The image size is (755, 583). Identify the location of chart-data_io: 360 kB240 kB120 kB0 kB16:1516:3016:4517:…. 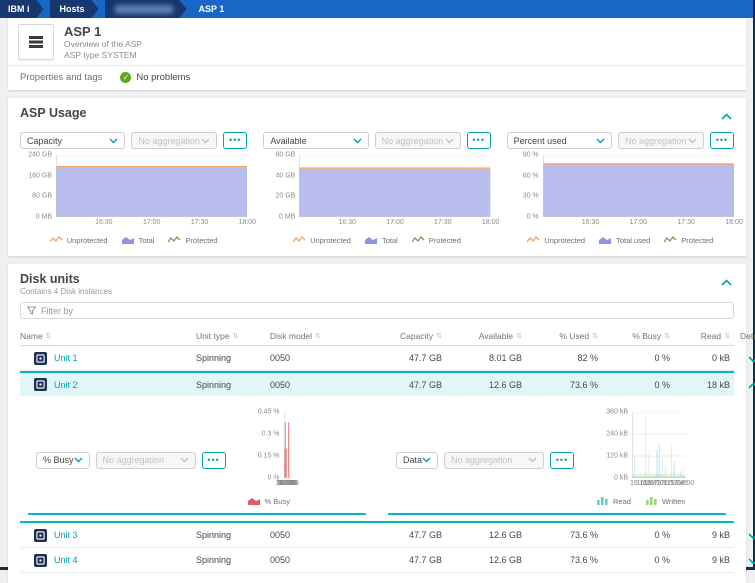
(641, 459).